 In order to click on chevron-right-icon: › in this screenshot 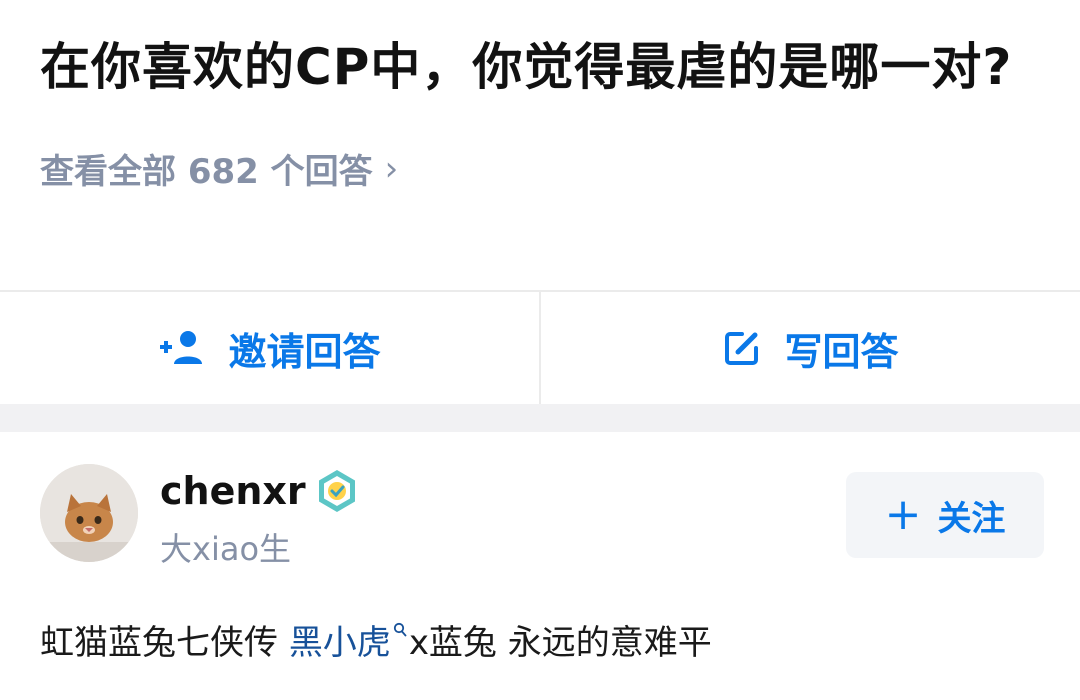, I will do `click(391, 168)`.